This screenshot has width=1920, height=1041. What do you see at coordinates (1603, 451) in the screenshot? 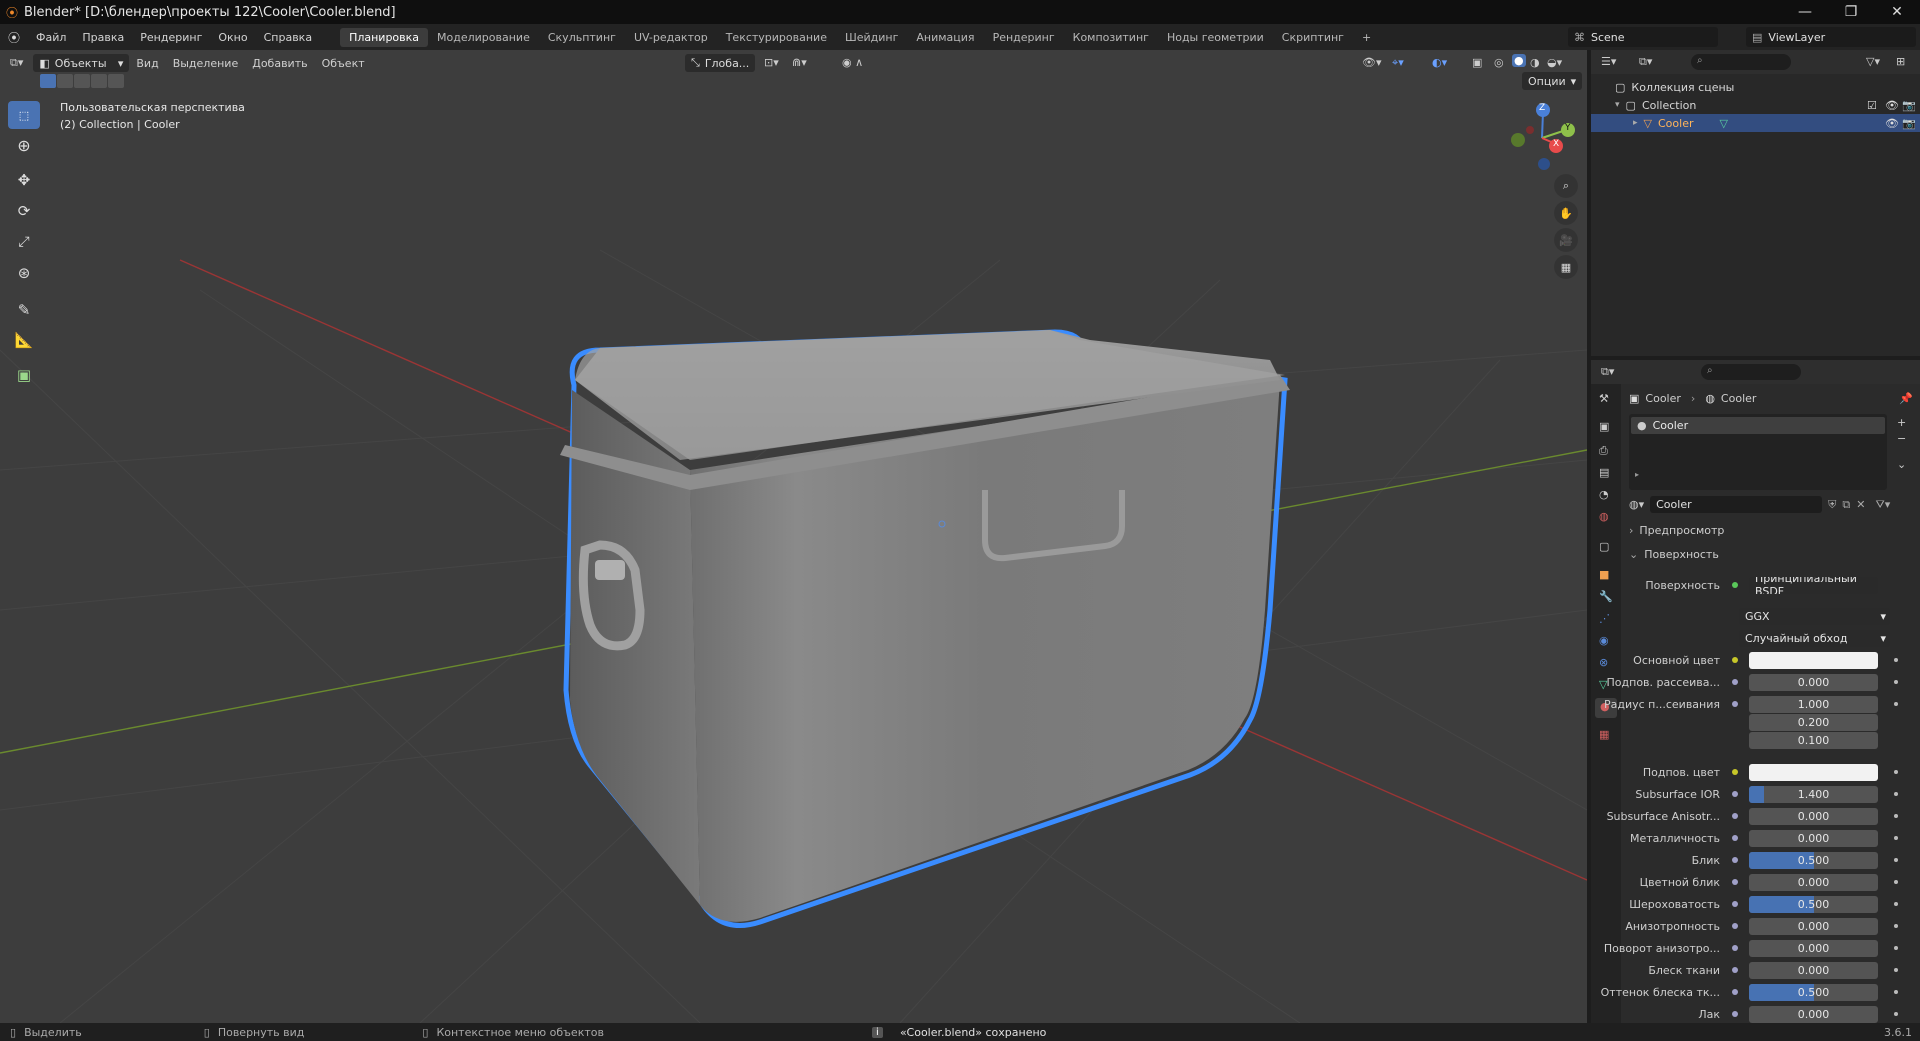
I see `output-tab-icon: ⎙` at bounding box center [1603, 451].